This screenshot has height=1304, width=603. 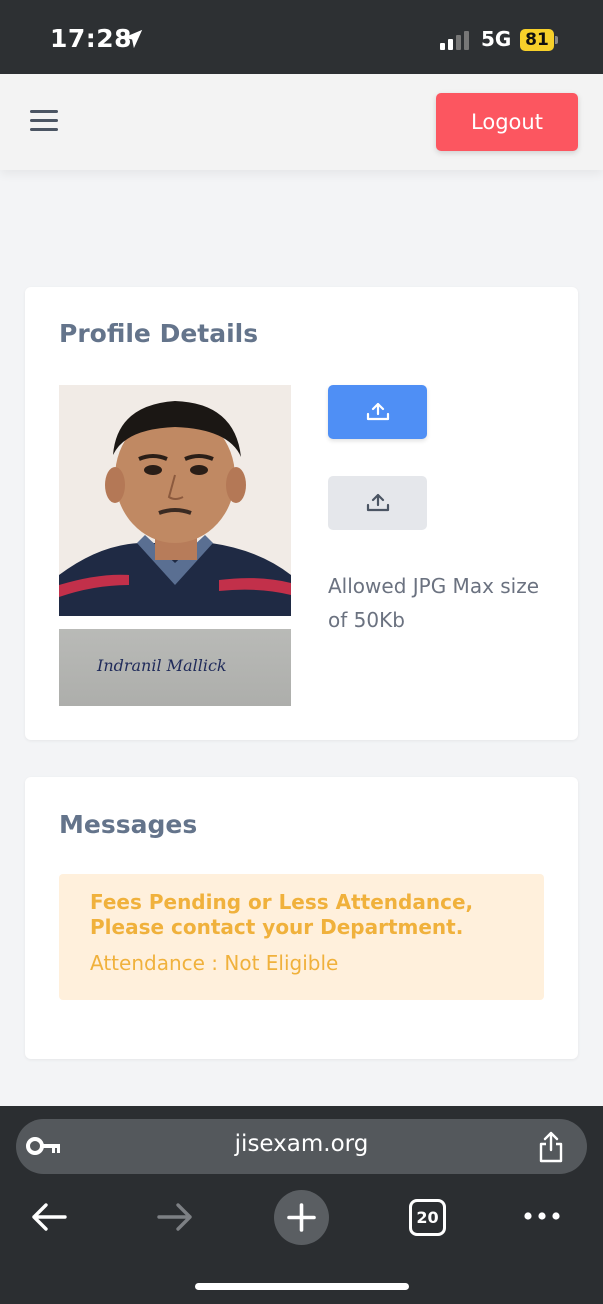 What do you see at coordinates (302, 1286) in the screenshot?
I see `home-indicator` at bounding box center [302, 1286].